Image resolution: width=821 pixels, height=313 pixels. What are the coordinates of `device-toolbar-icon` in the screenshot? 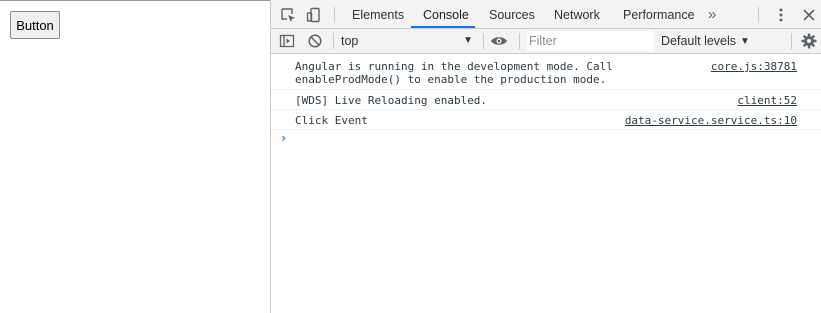 It's located at (314, 15).